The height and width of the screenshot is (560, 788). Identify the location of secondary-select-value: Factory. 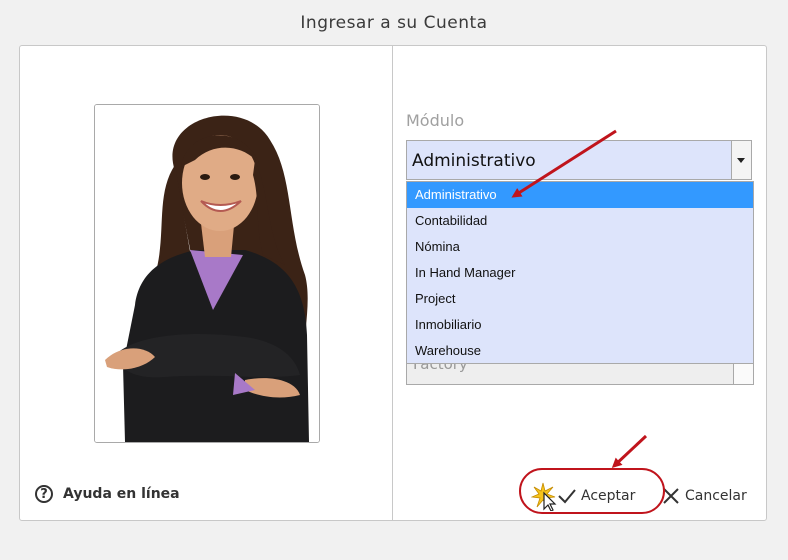
(440, 368).